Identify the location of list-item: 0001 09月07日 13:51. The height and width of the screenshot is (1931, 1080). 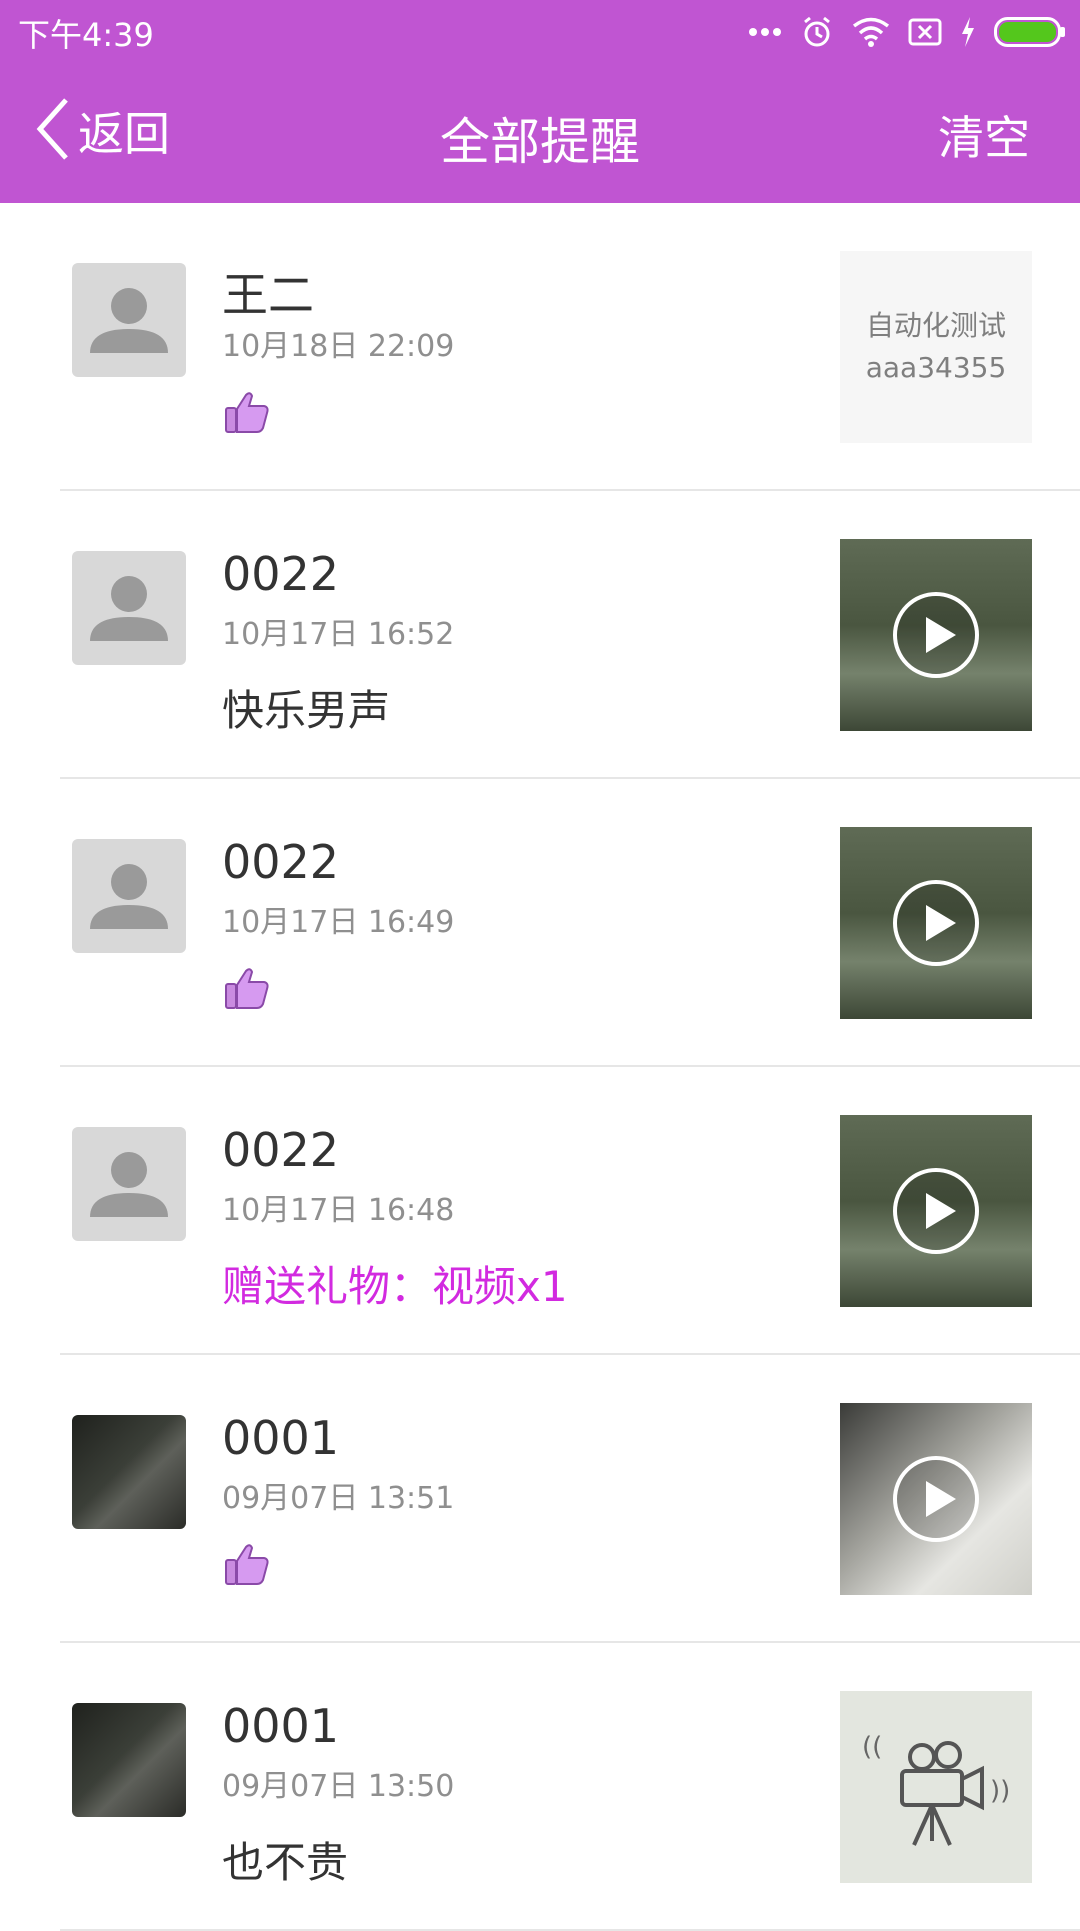
(540, 1499).